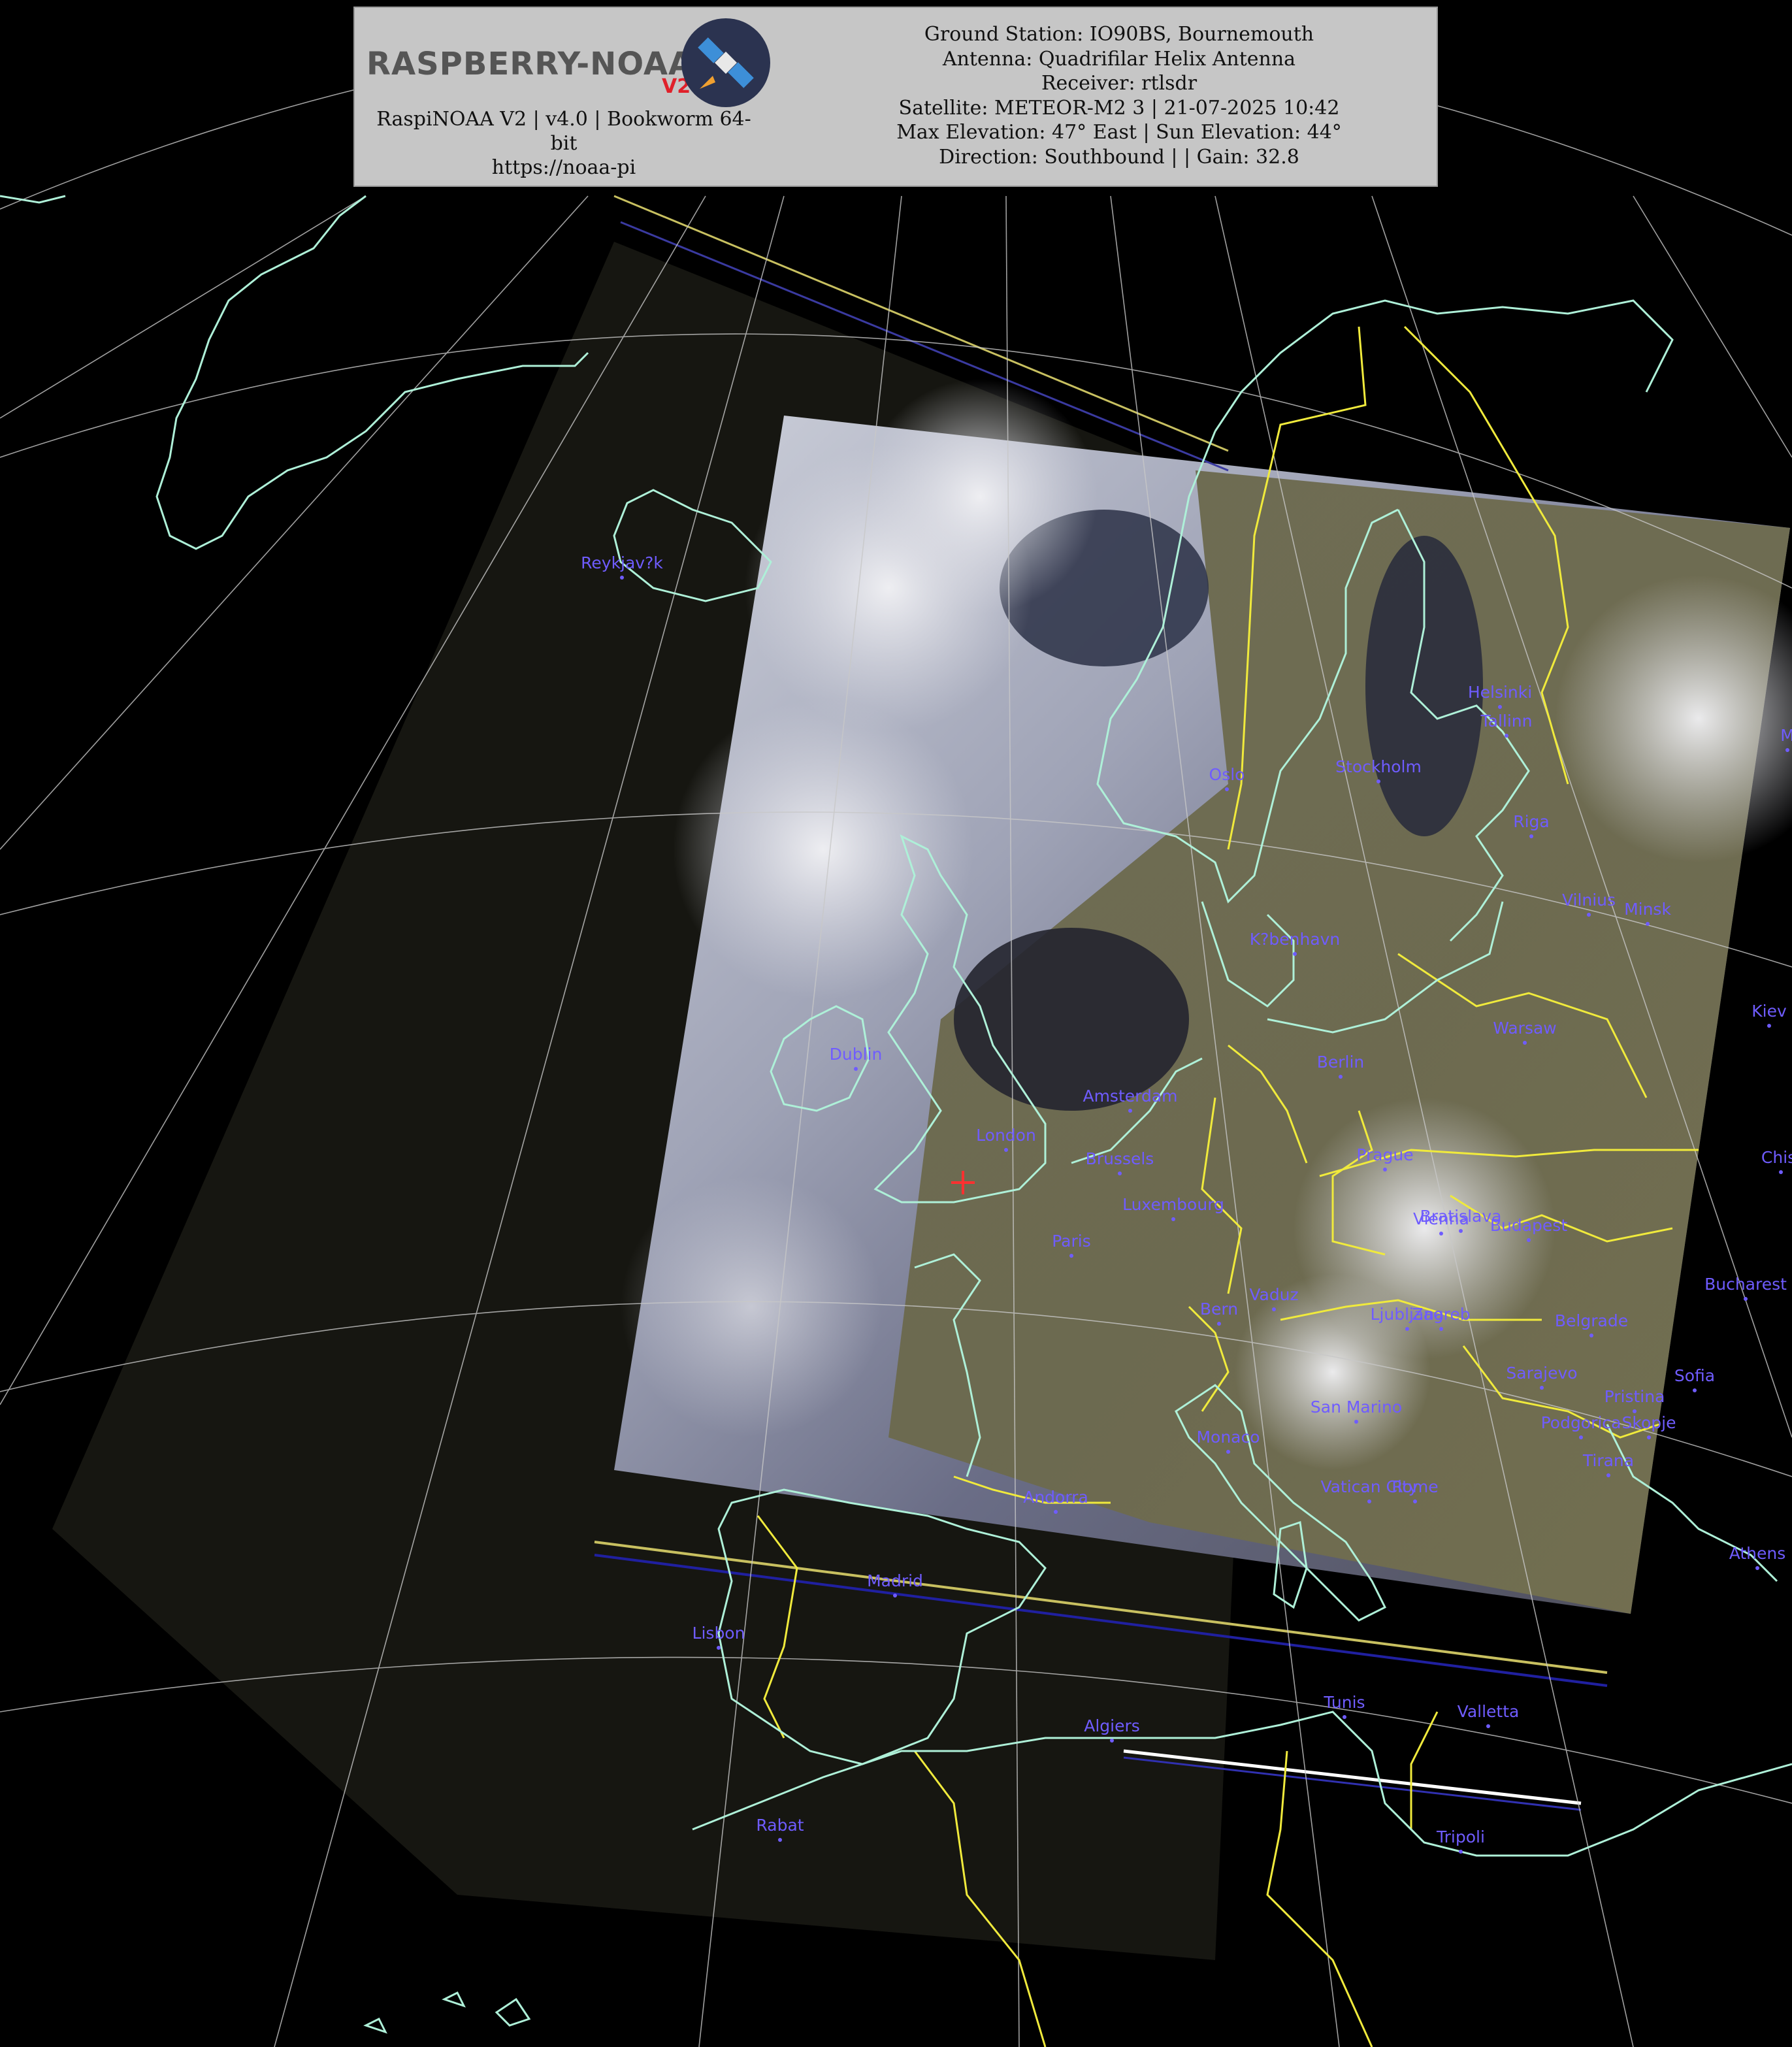 The width and height of the screenshot is (1792, 2047). Describe the element at coordinates (1415, 1486) in the screenshot. I see `city-label: Rome` at that location.